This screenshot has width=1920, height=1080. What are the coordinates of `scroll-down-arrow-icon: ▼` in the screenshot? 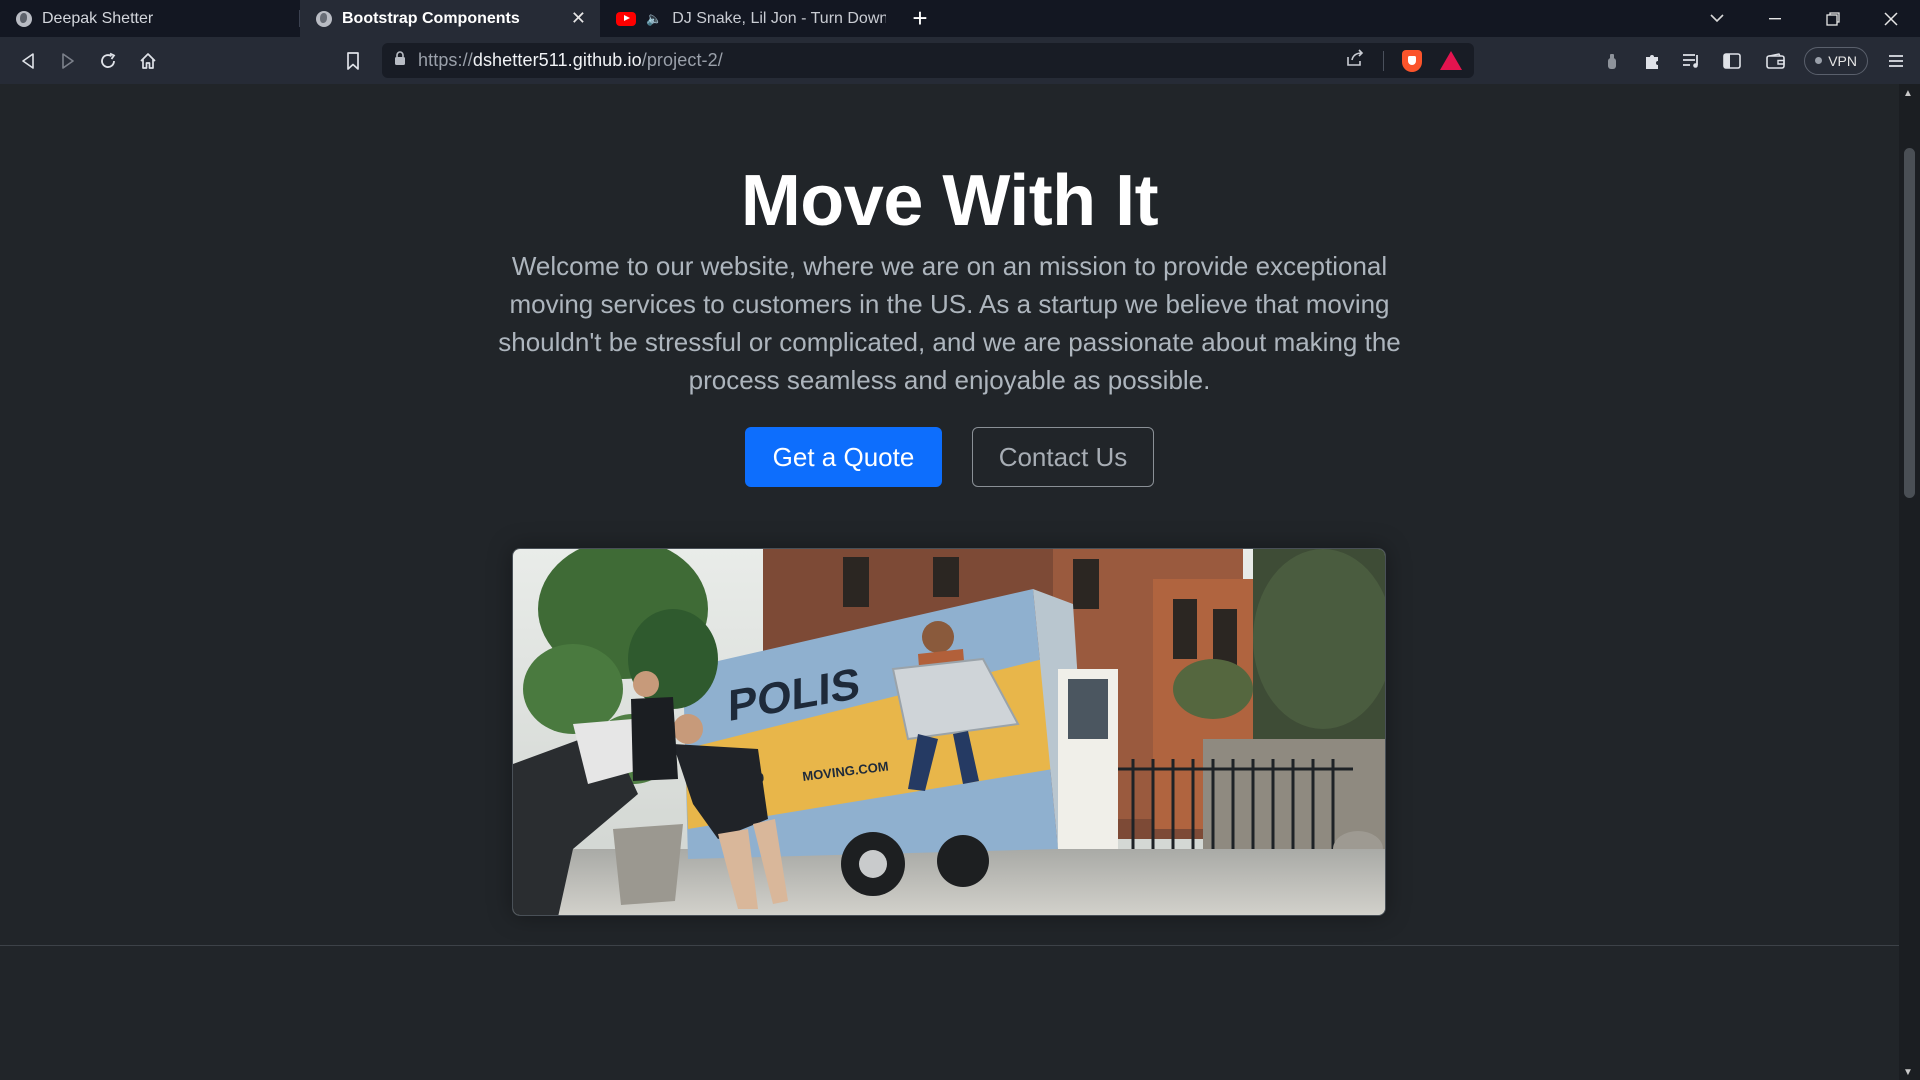 It's located at (1908, 1072).